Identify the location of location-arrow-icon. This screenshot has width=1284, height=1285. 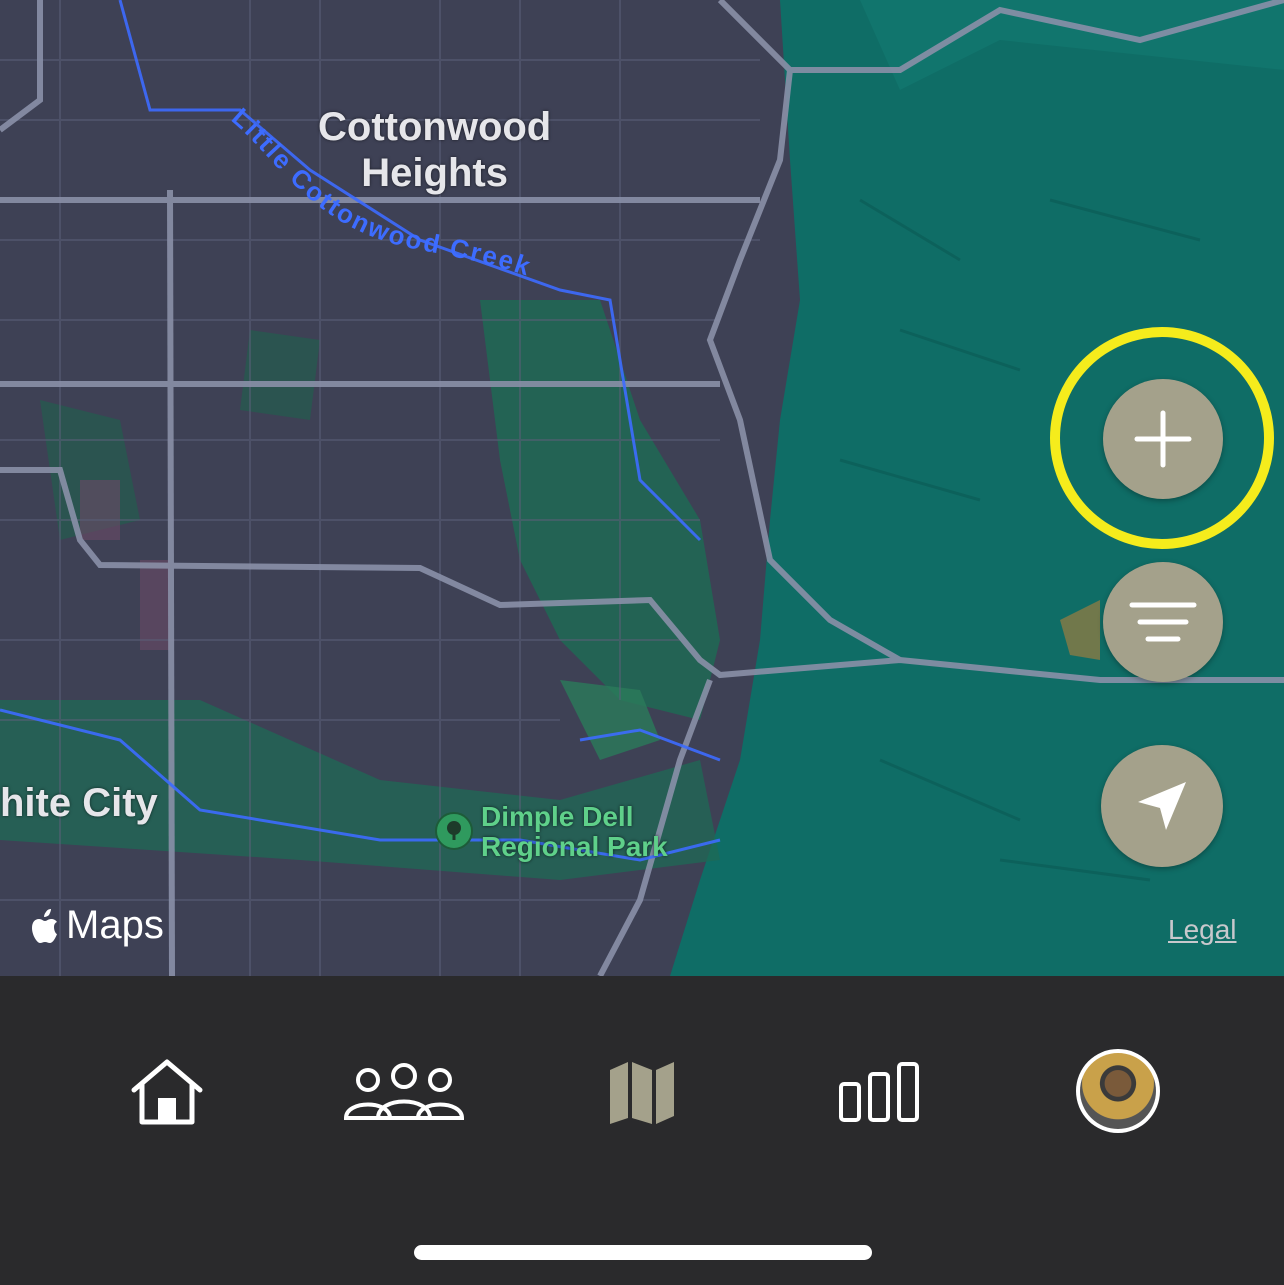
(1162, 806).